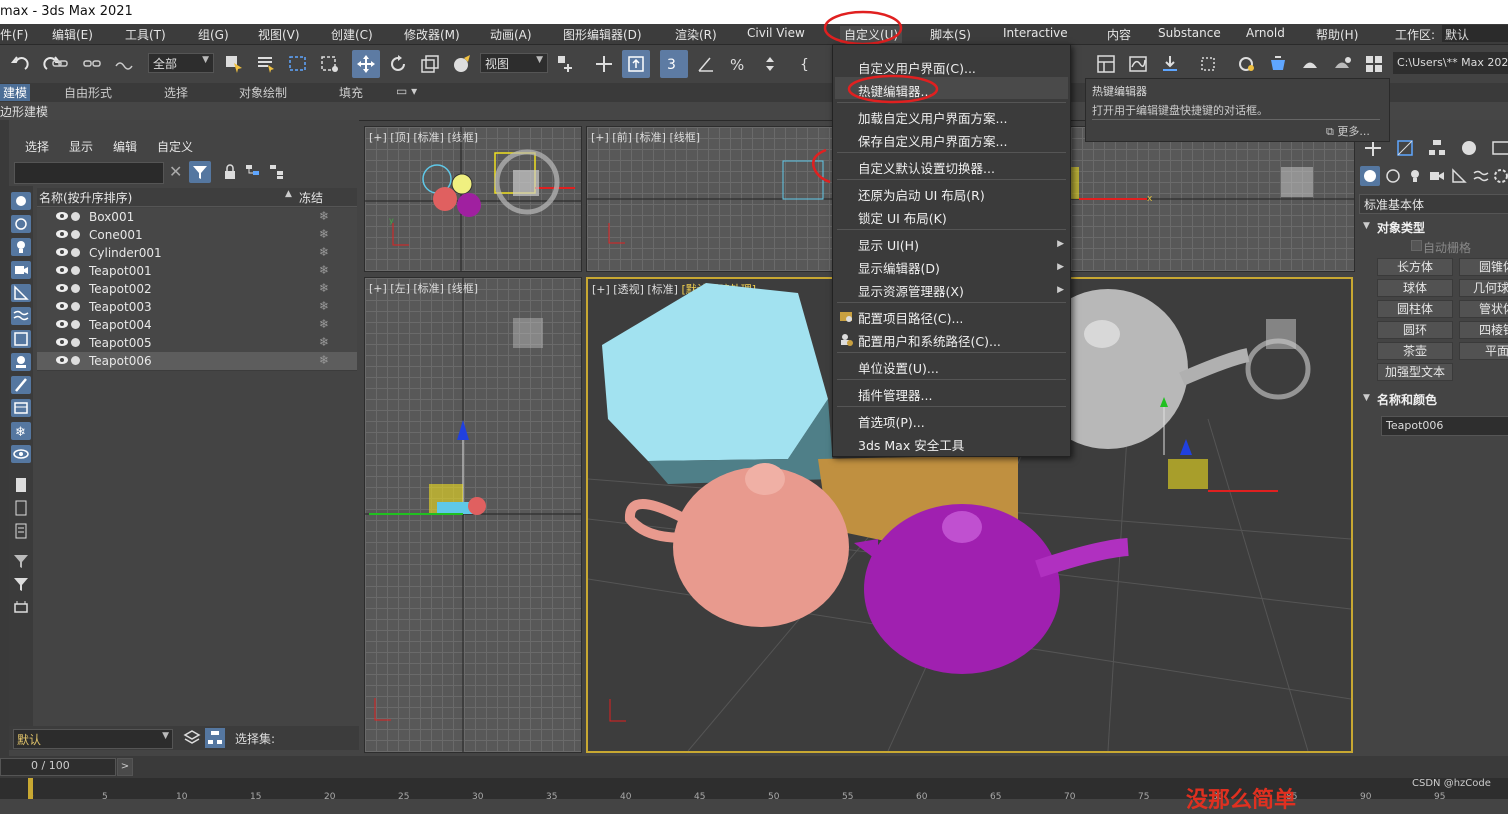 The width and height of the screenshot is (1508, 814). I want to click on tube-button: 管状体, so click(1483, 309).